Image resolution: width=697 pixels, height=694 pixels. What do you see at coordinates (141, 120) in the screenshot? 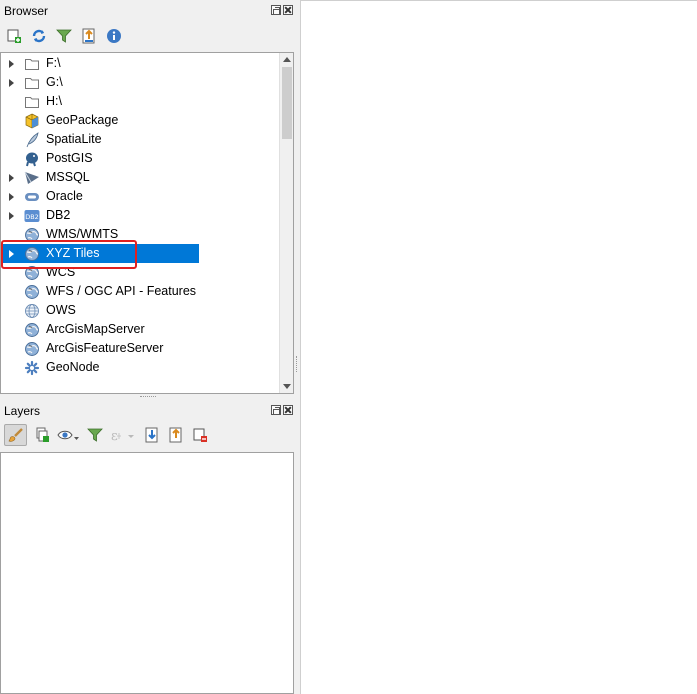
I see `tree-item-geopackage: GeoPackage` at bounding box center [141, 120].